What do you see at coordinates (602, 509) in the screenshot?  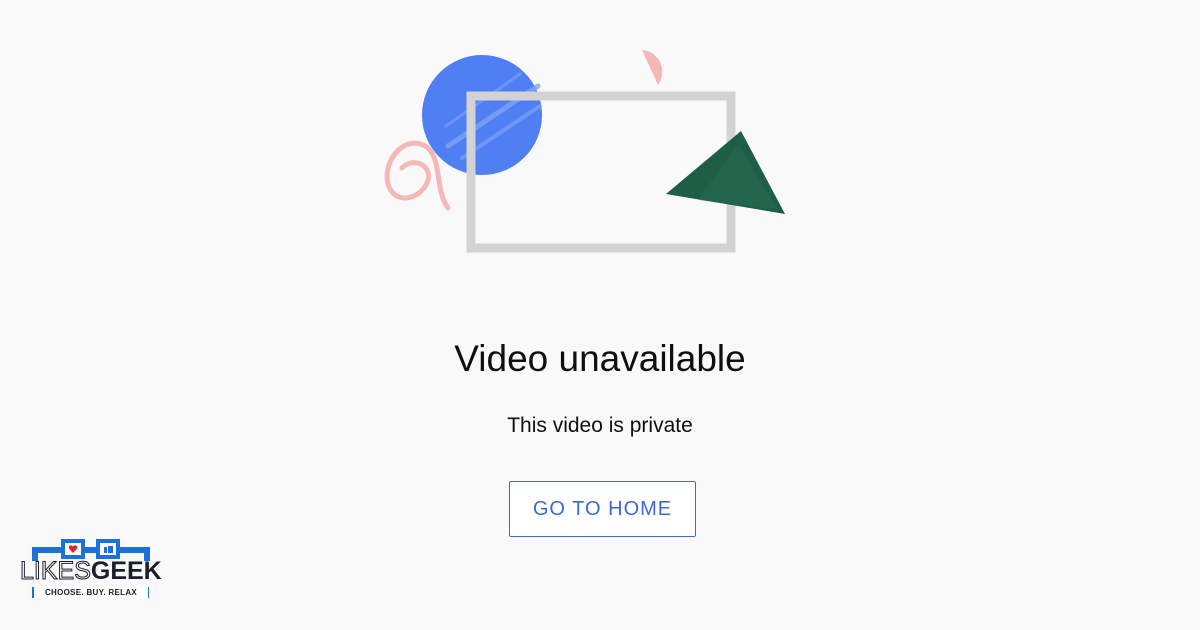 I see `go-to-home-button: GO TO HOME` at bounding box center [602, 509].